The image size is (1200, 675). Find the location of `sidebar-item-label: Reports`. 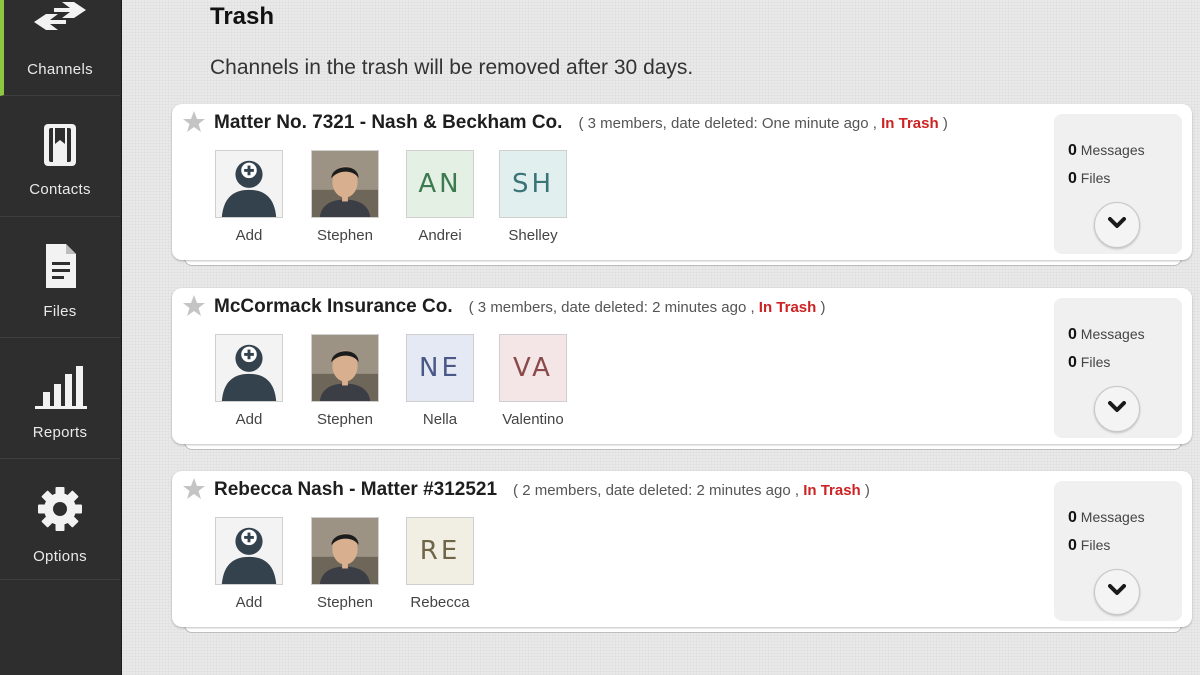

sidebar-item-label: Reports is located at coordinates (60, 432).